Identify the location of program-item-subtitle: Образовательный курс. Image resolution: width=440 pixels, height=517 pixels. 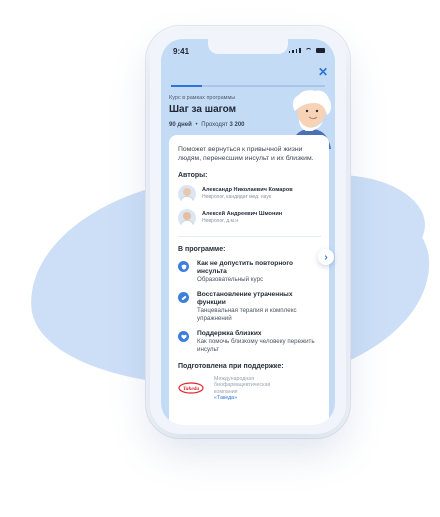
(230, 279).